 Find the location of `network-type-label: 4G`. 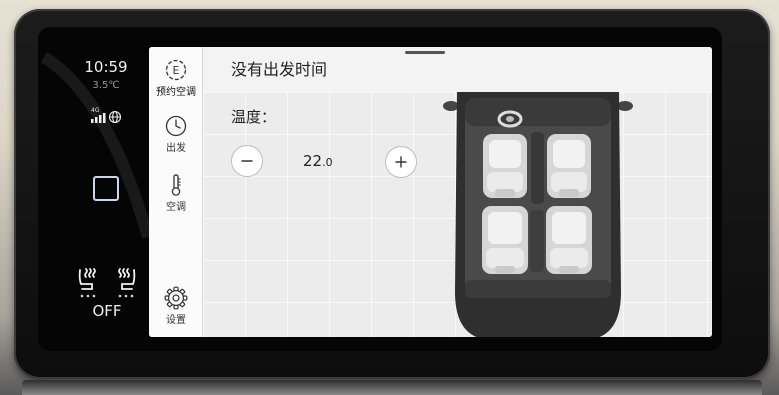

network-type-label: 4G is located at coordinates (95, 110).